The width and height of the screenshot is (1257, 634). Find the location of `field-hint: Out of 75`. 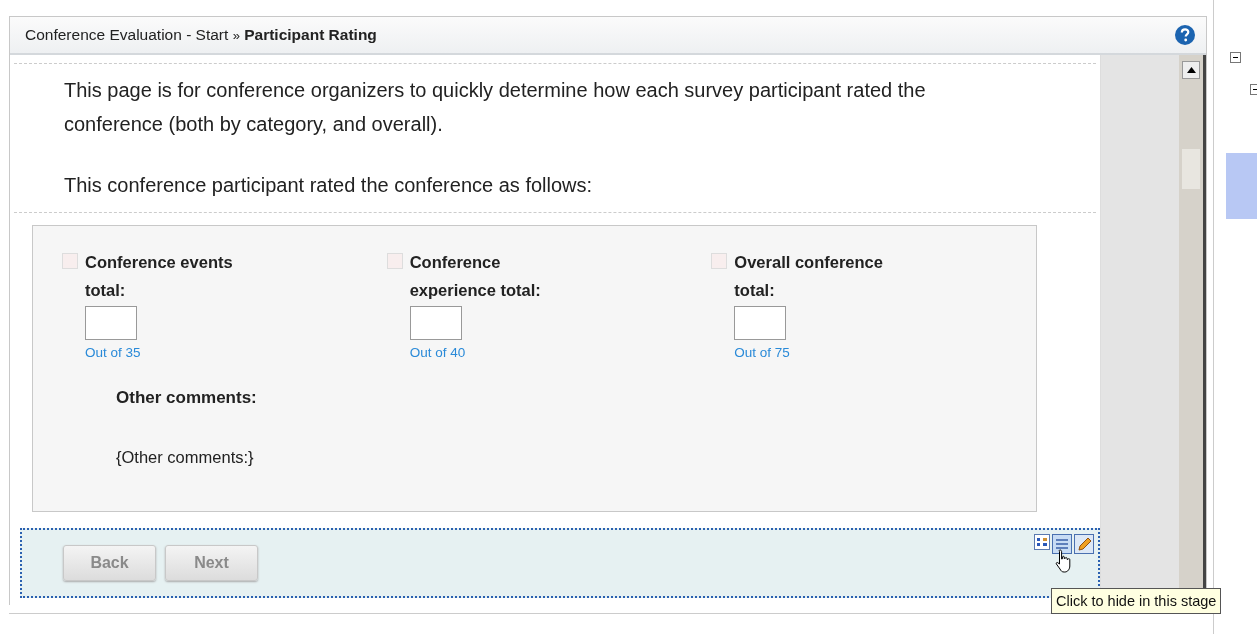

field-hint: Out of 75 is located at coordinates (762, 352).